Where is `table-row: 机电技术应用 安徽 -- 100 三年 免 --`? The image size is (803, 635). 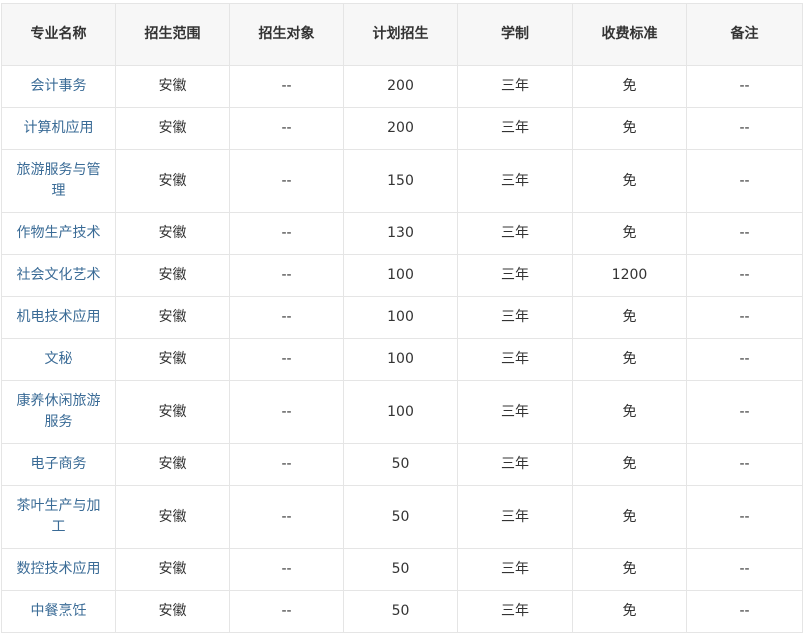
table-row: 机电技术应用 安徽 -- 100 三年 免 -- is located at coordinates (402, 317).